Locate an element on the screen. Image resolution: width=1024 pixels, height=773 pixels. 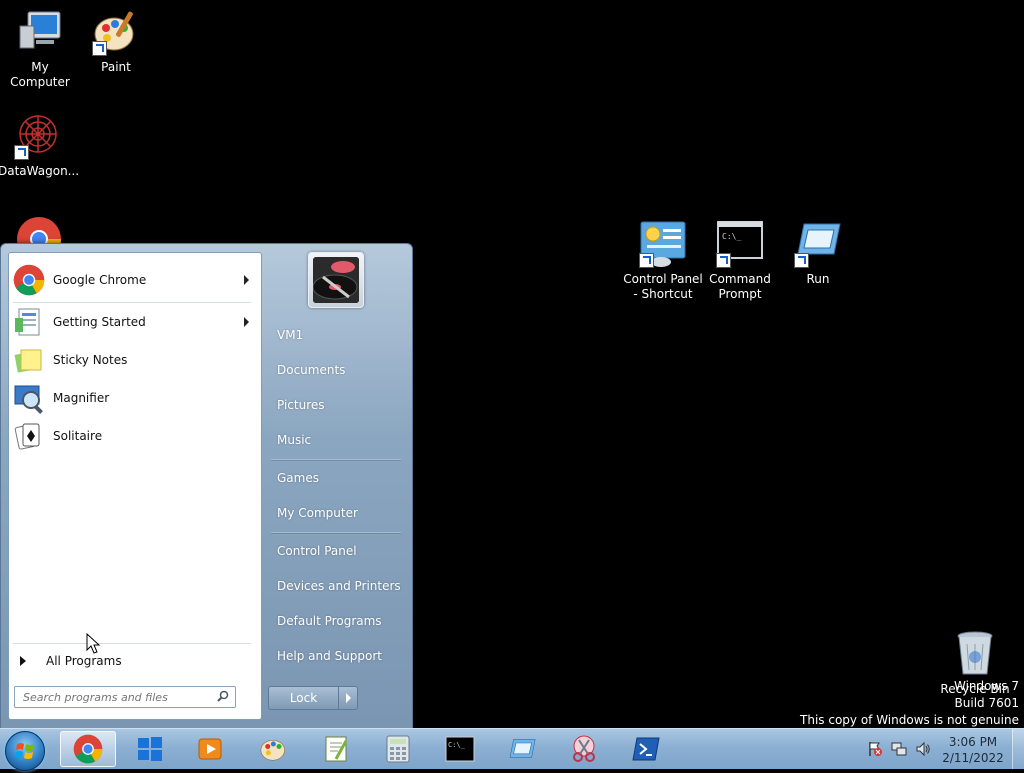
show-desktop-button is located at coordinates (1018, 749).